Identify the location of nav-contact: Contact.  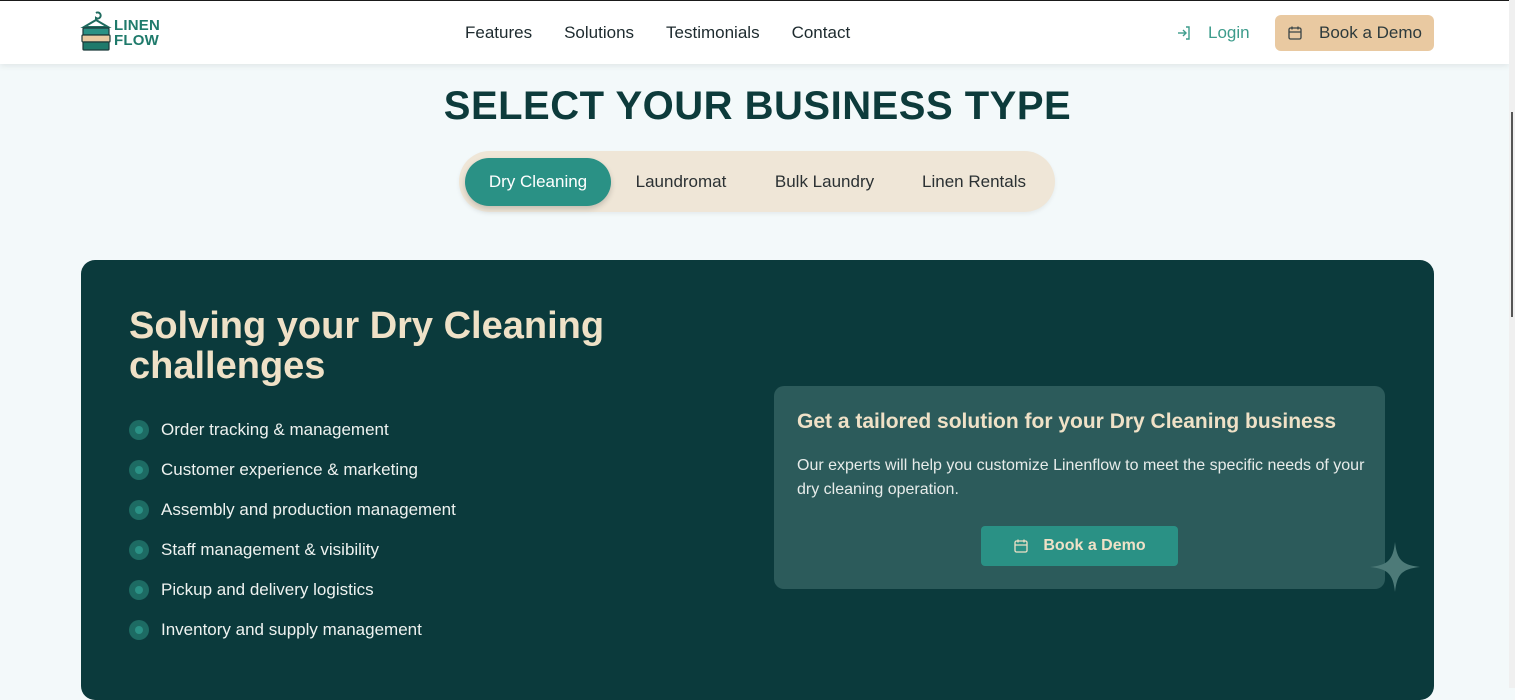
(821, 33).